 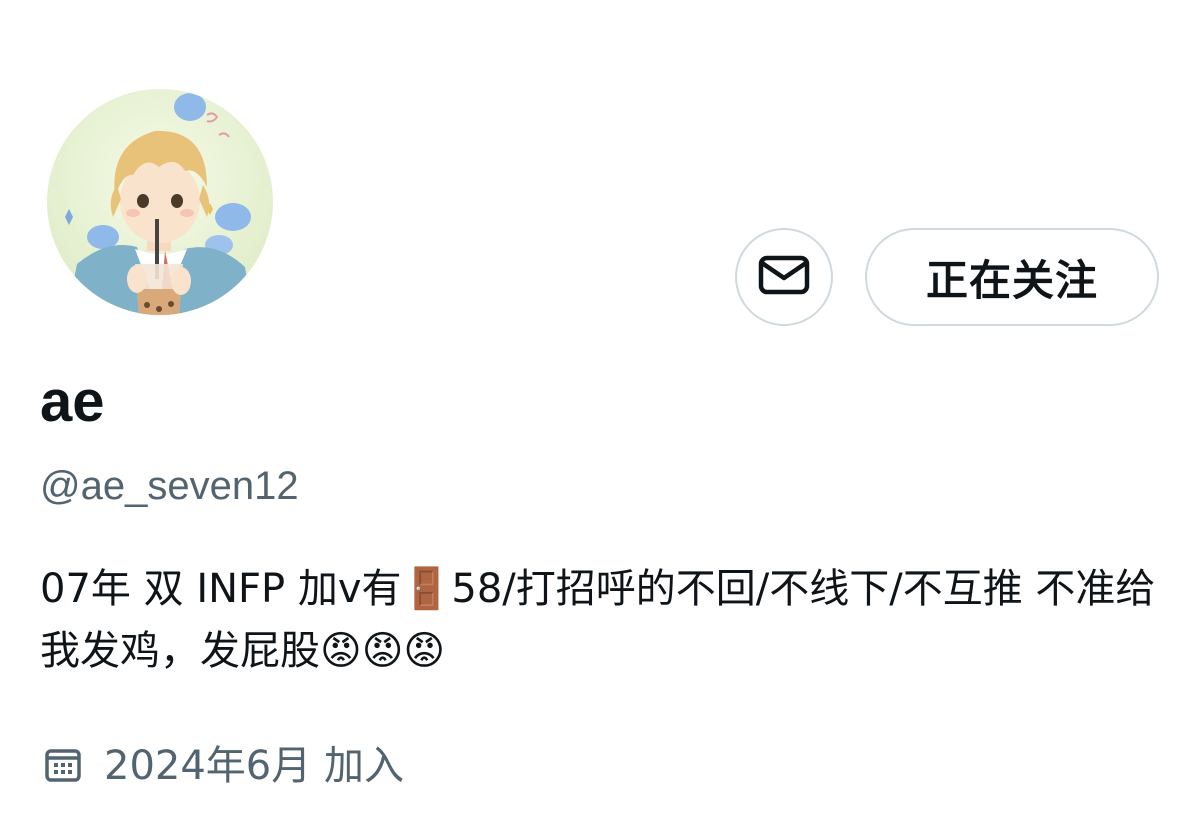 I want to click on join-date: 2024年6月 加入, so click(x=224, y=766).